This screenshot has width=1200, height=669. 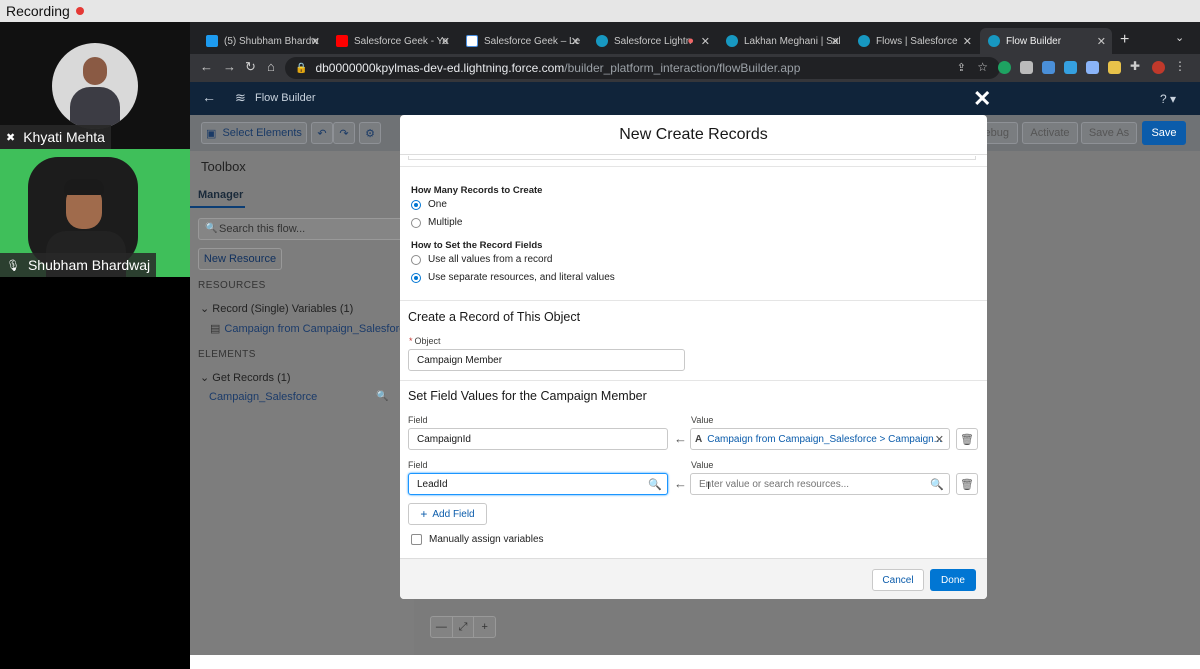 What do you see at coordinates (227, 354) in the screenshot?
I see `elements-heading: ELEMENTS` at bounding box center [227, 354].